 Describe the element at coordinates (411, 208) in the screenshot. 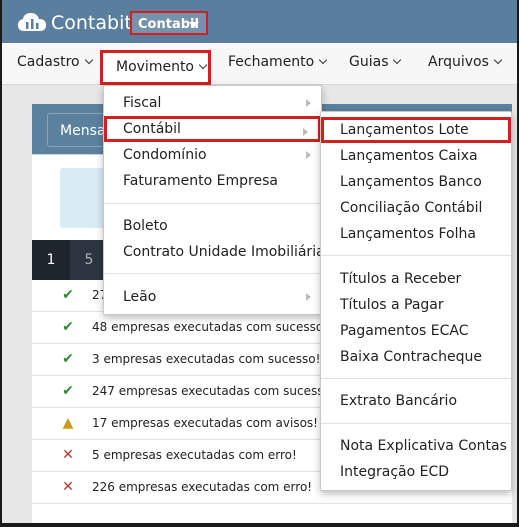

I see `menu-item-label: Conciliação Contábil` at that location.